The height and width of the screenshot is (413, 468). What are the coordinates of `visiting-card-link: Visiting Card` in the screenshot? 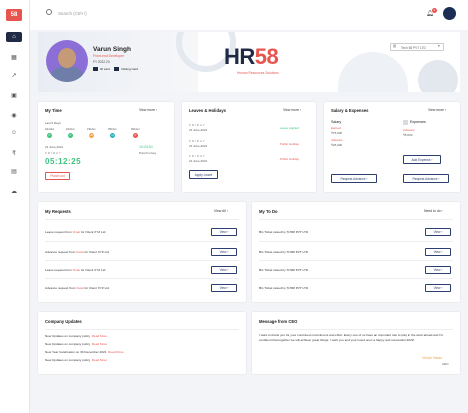 It's located at (129, 69).